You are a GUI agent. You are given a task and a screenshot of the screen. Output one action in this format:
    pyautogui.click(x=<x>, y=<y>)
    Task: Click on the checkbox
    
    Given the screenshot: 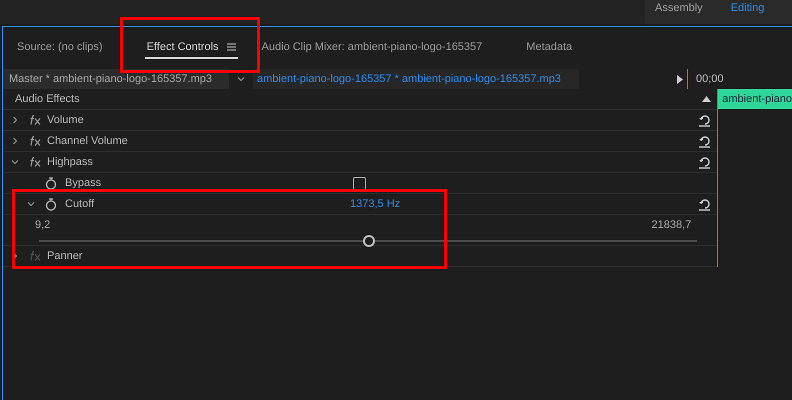 What is the action you would take?
    pyautogui.click(x=359, y=183)
    